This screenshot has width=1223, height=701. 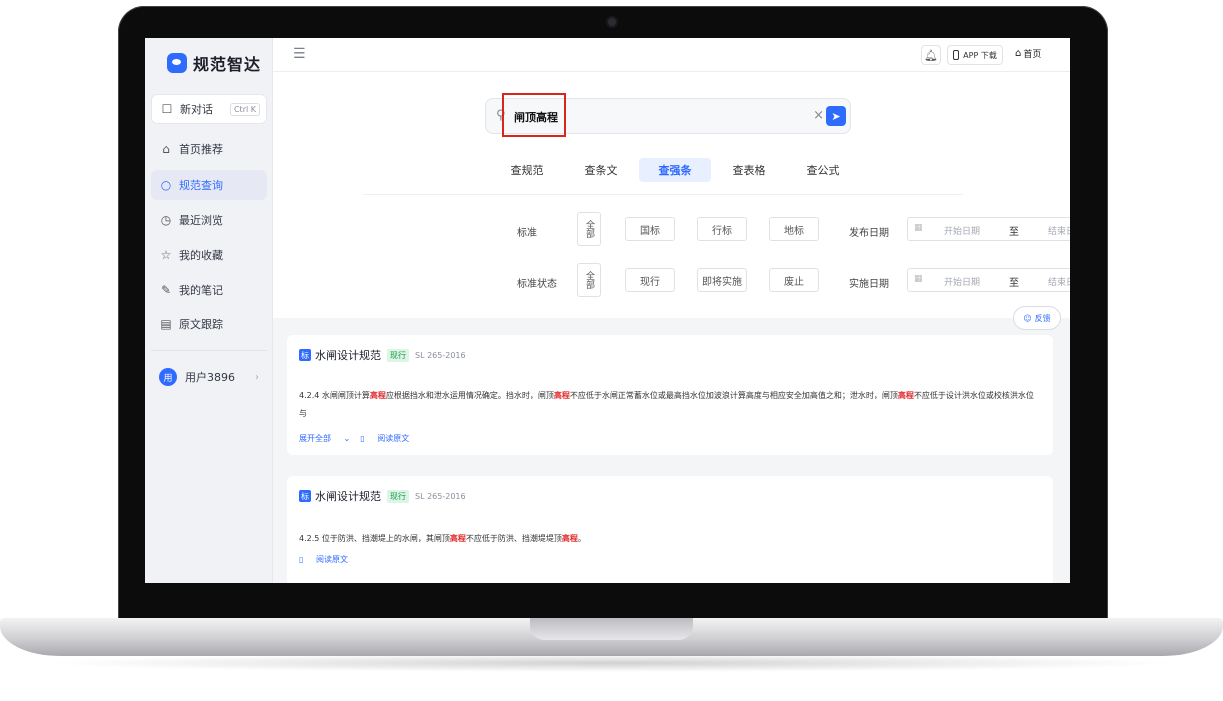 I want to click on phone-icon, so click(x=956, y=55).